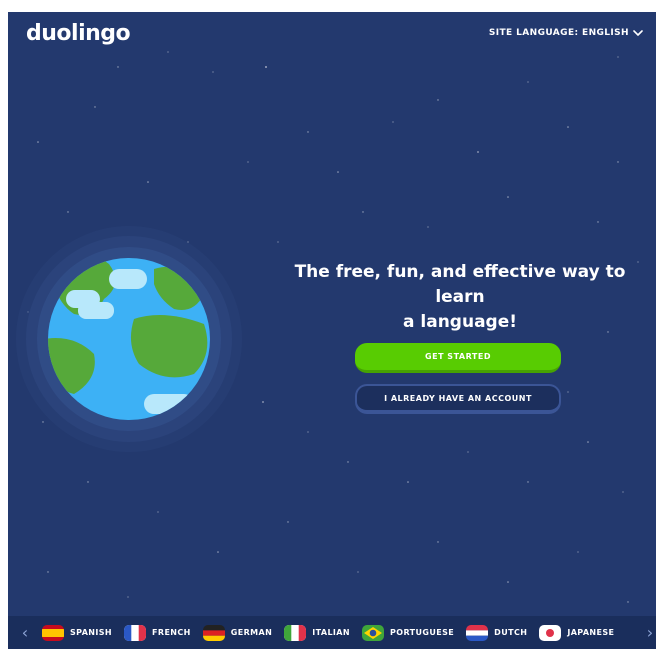  I want to click on language-label: SPANISH, so click(91, 632).